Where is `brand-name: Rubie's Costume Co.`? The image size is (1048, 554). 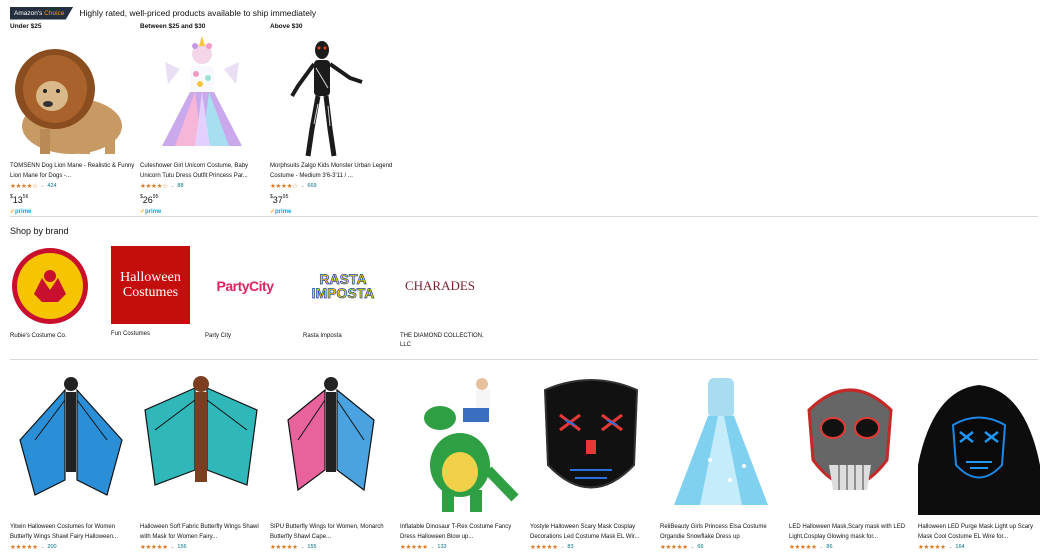 brand-name: Rubie's Costume Co. is located at coordinates (55, 336).